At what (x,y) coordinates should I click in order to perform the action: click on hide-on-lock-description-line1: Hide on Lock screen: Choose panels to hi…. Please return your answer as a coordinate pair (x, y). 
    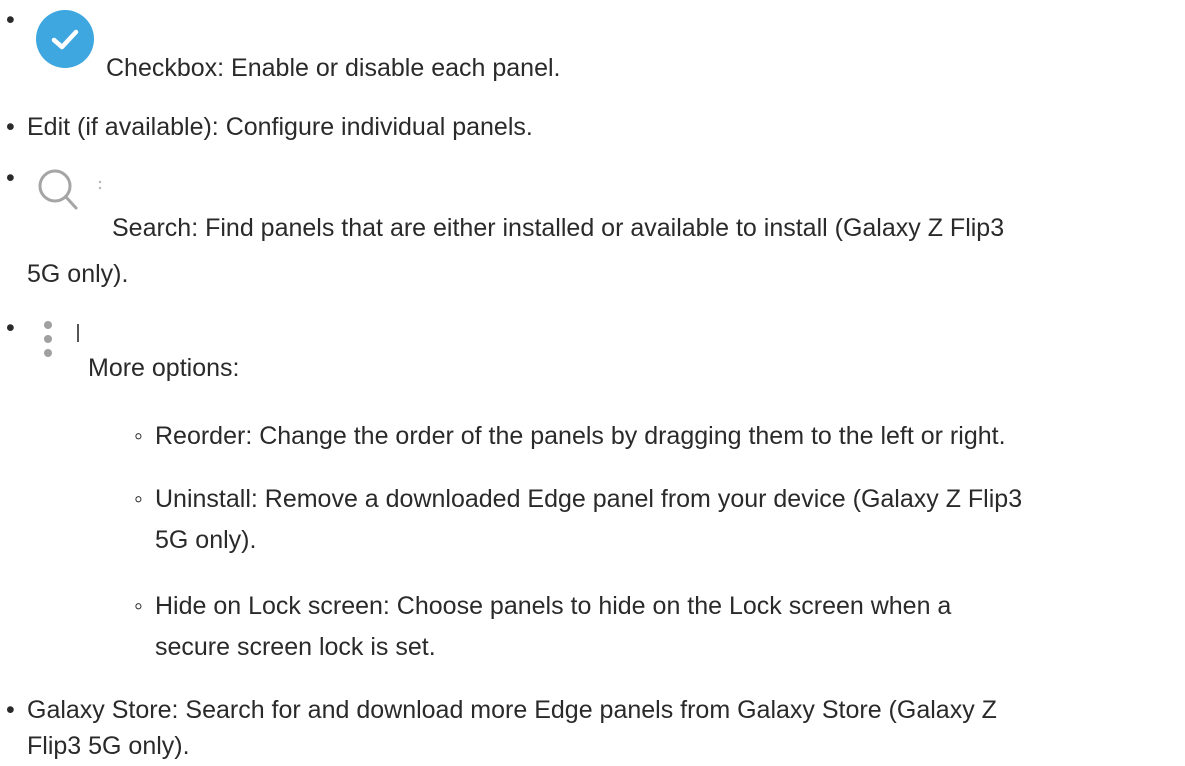
    Looking at the image, I should click on (553, 606).